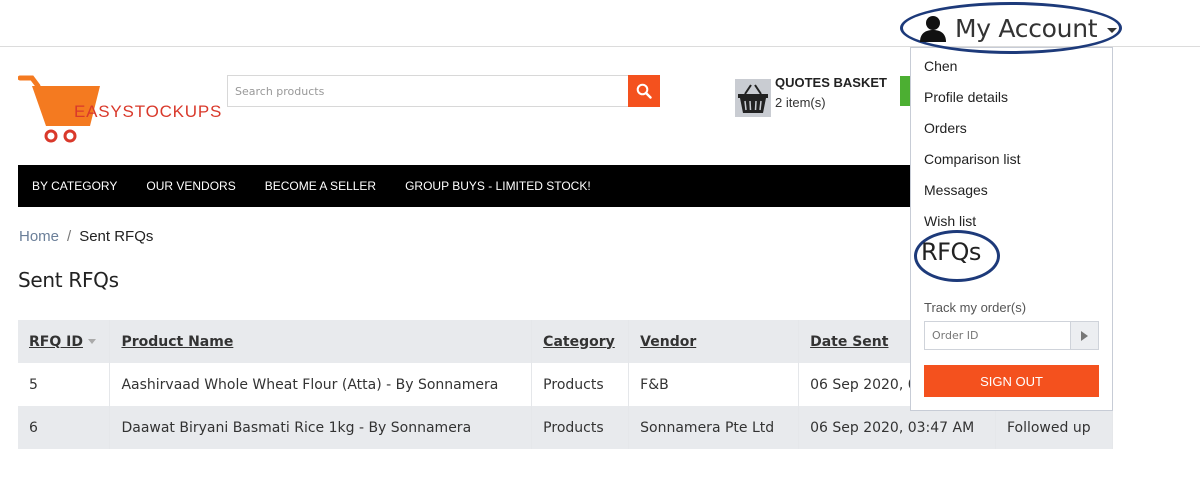  Describe the element at coordinates (321, 341) in the screenshot. I see `column-product-name: Product Name` at that location.